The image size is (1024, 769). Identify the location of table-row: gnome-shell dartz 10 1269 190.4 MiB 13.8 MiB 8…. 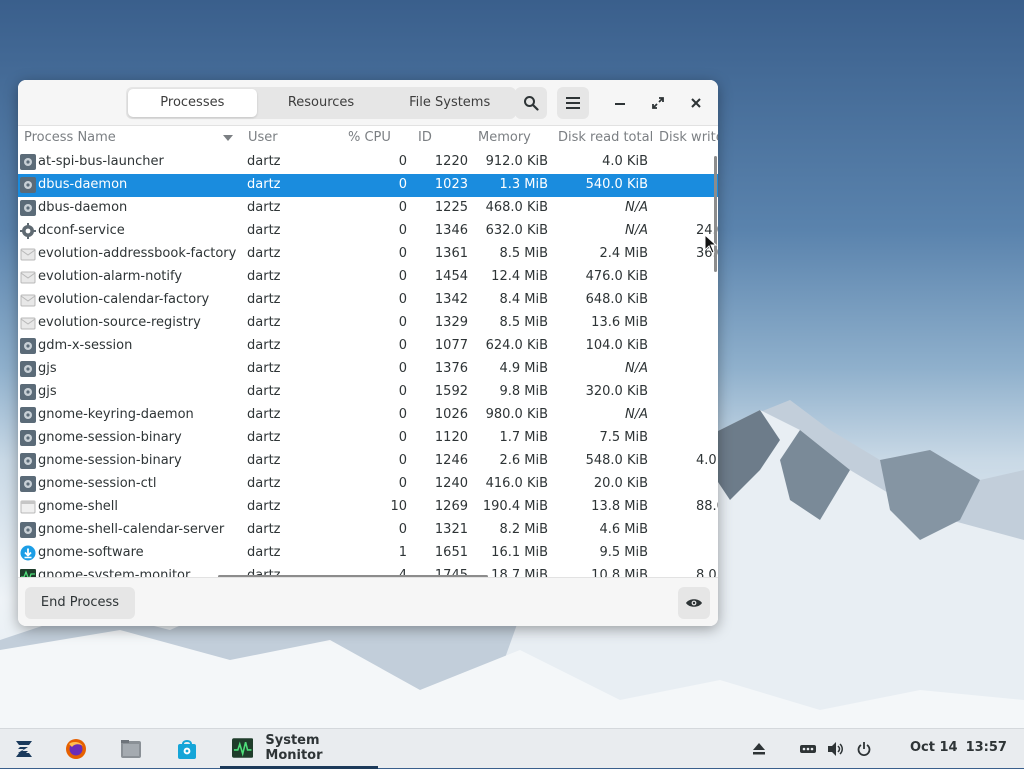
(368, 507).